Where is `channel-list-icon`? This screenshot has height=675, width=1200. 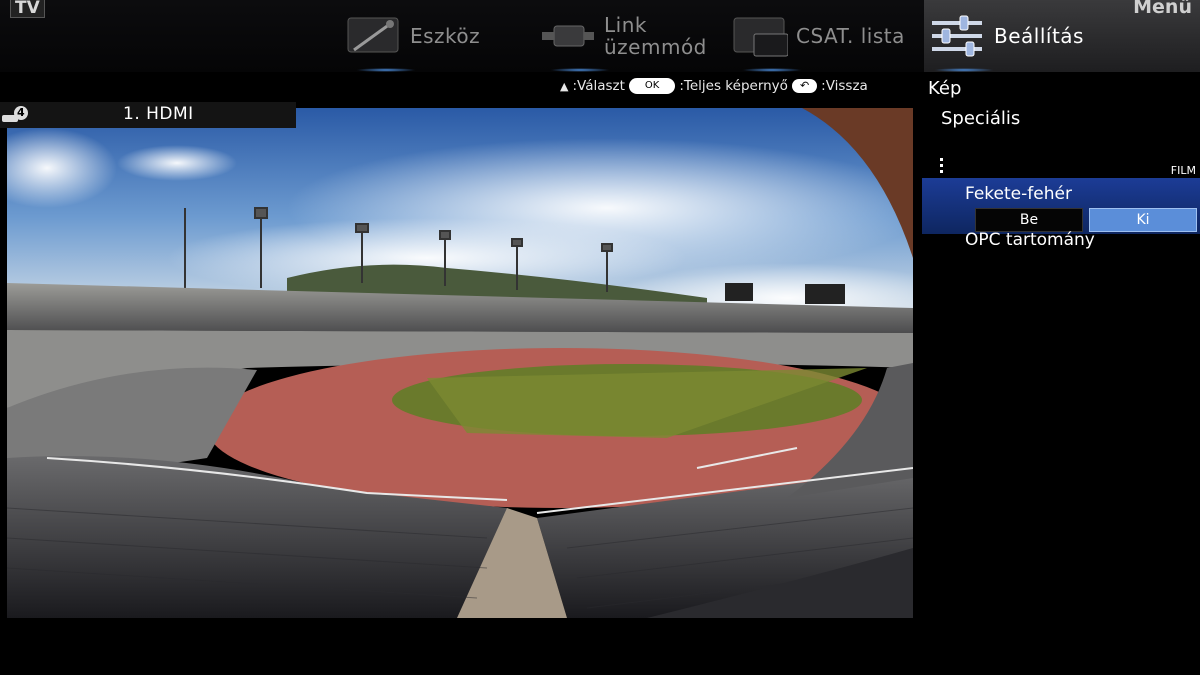
channel-list-icon is located at coordinates (760, 36).